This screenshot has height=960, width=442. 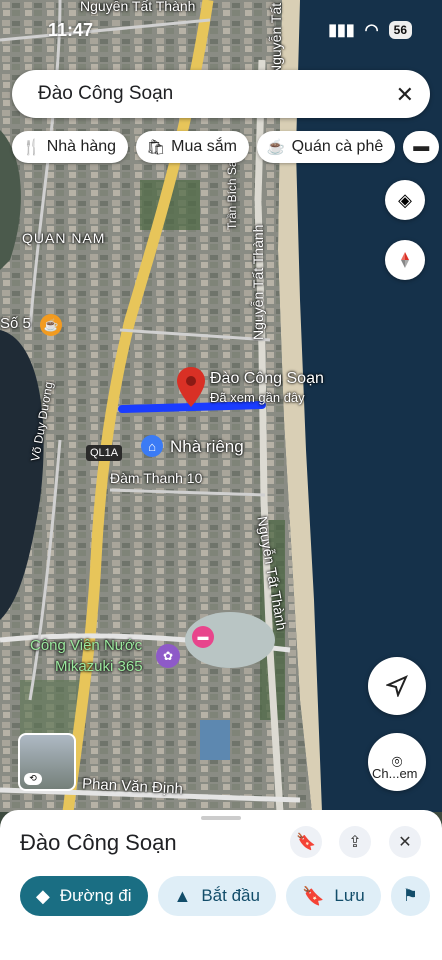 What do you see at coordinates (81, 146) in the screenshot?
I see `chip-label: Nhà hàng` at bounding box center [81, 146].